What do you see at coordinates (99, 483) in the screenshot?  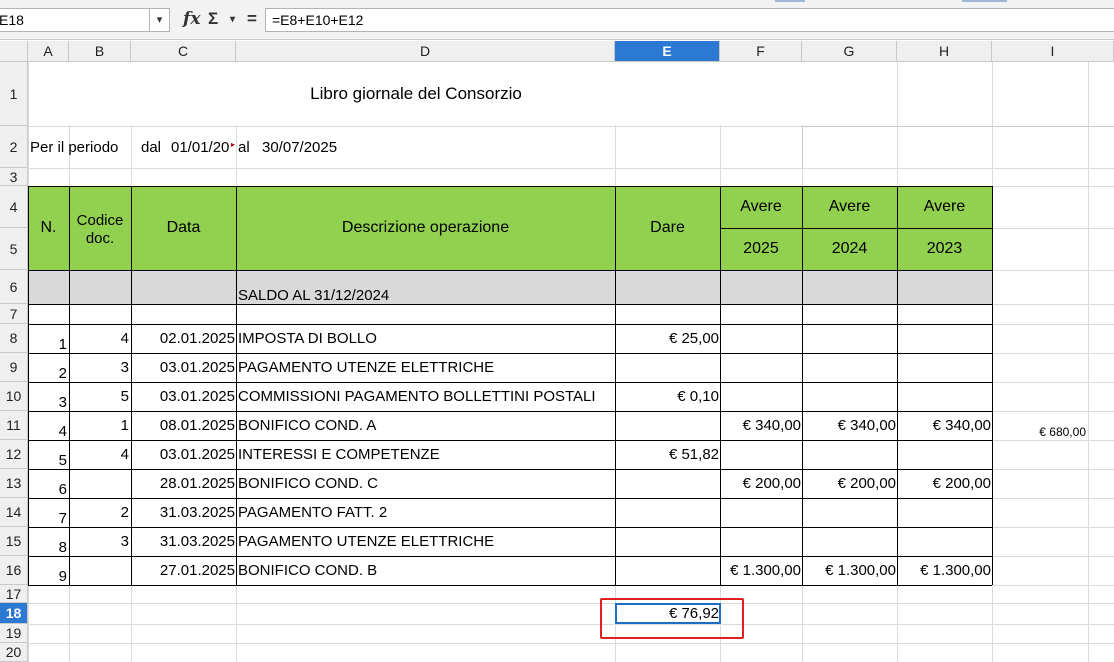 I see `entry-codice` at bounding box center [99, 483].